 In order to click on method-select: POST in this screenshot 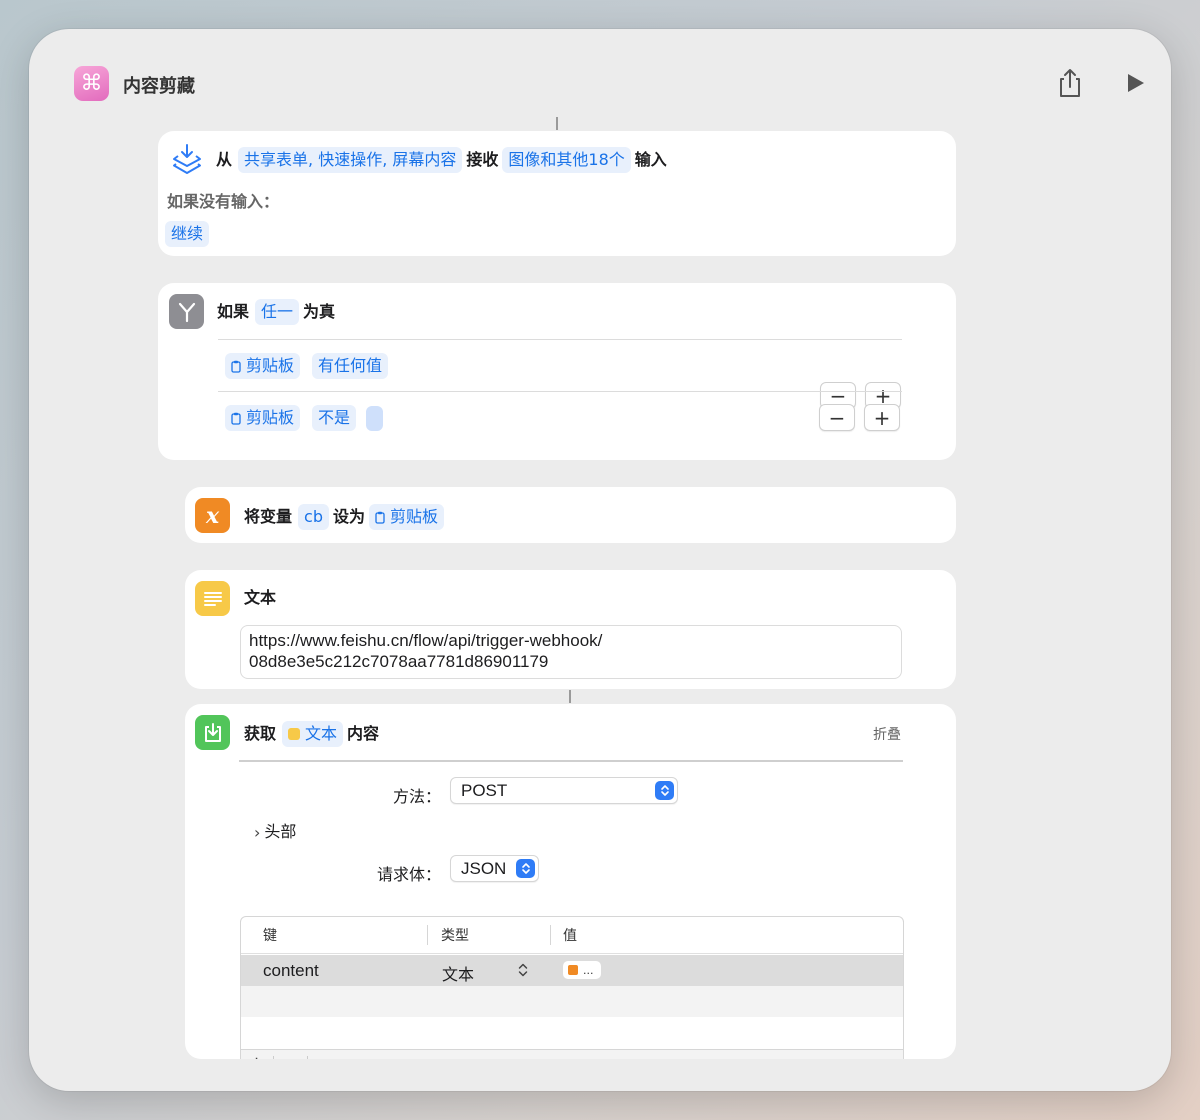, I will do `click(564, 790)`.